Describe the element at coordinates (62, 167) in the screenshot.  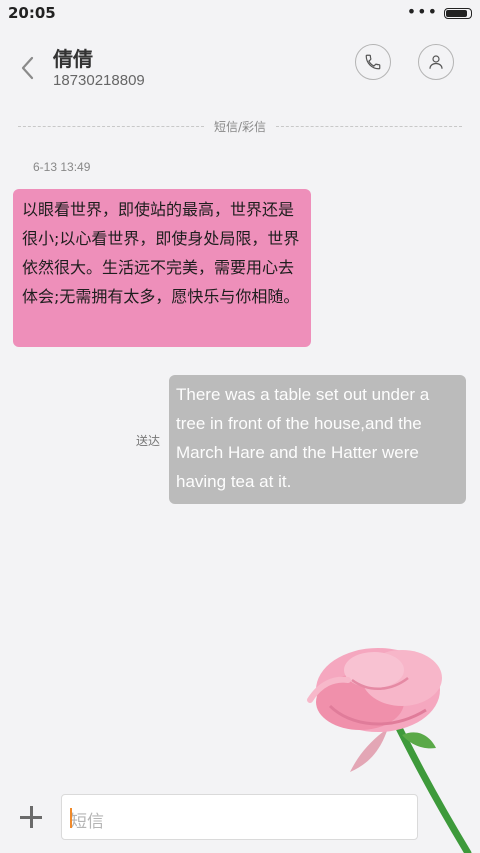
I see `message-timestamp: 6-13 13:49` at that location.